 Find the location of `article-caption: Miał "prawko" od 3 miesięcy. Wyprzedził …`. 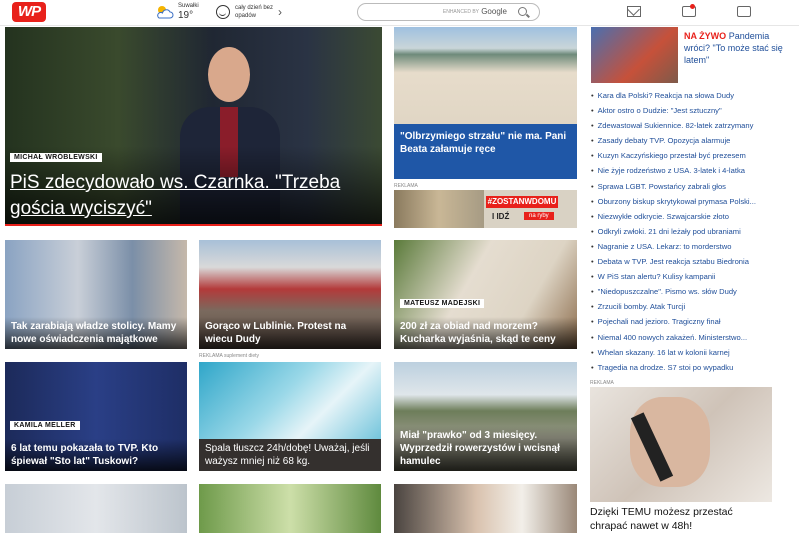

article-caption: Miał "prawko" od 3 miesięcy. Wyprzedził … is located at coordinates (485, 448).